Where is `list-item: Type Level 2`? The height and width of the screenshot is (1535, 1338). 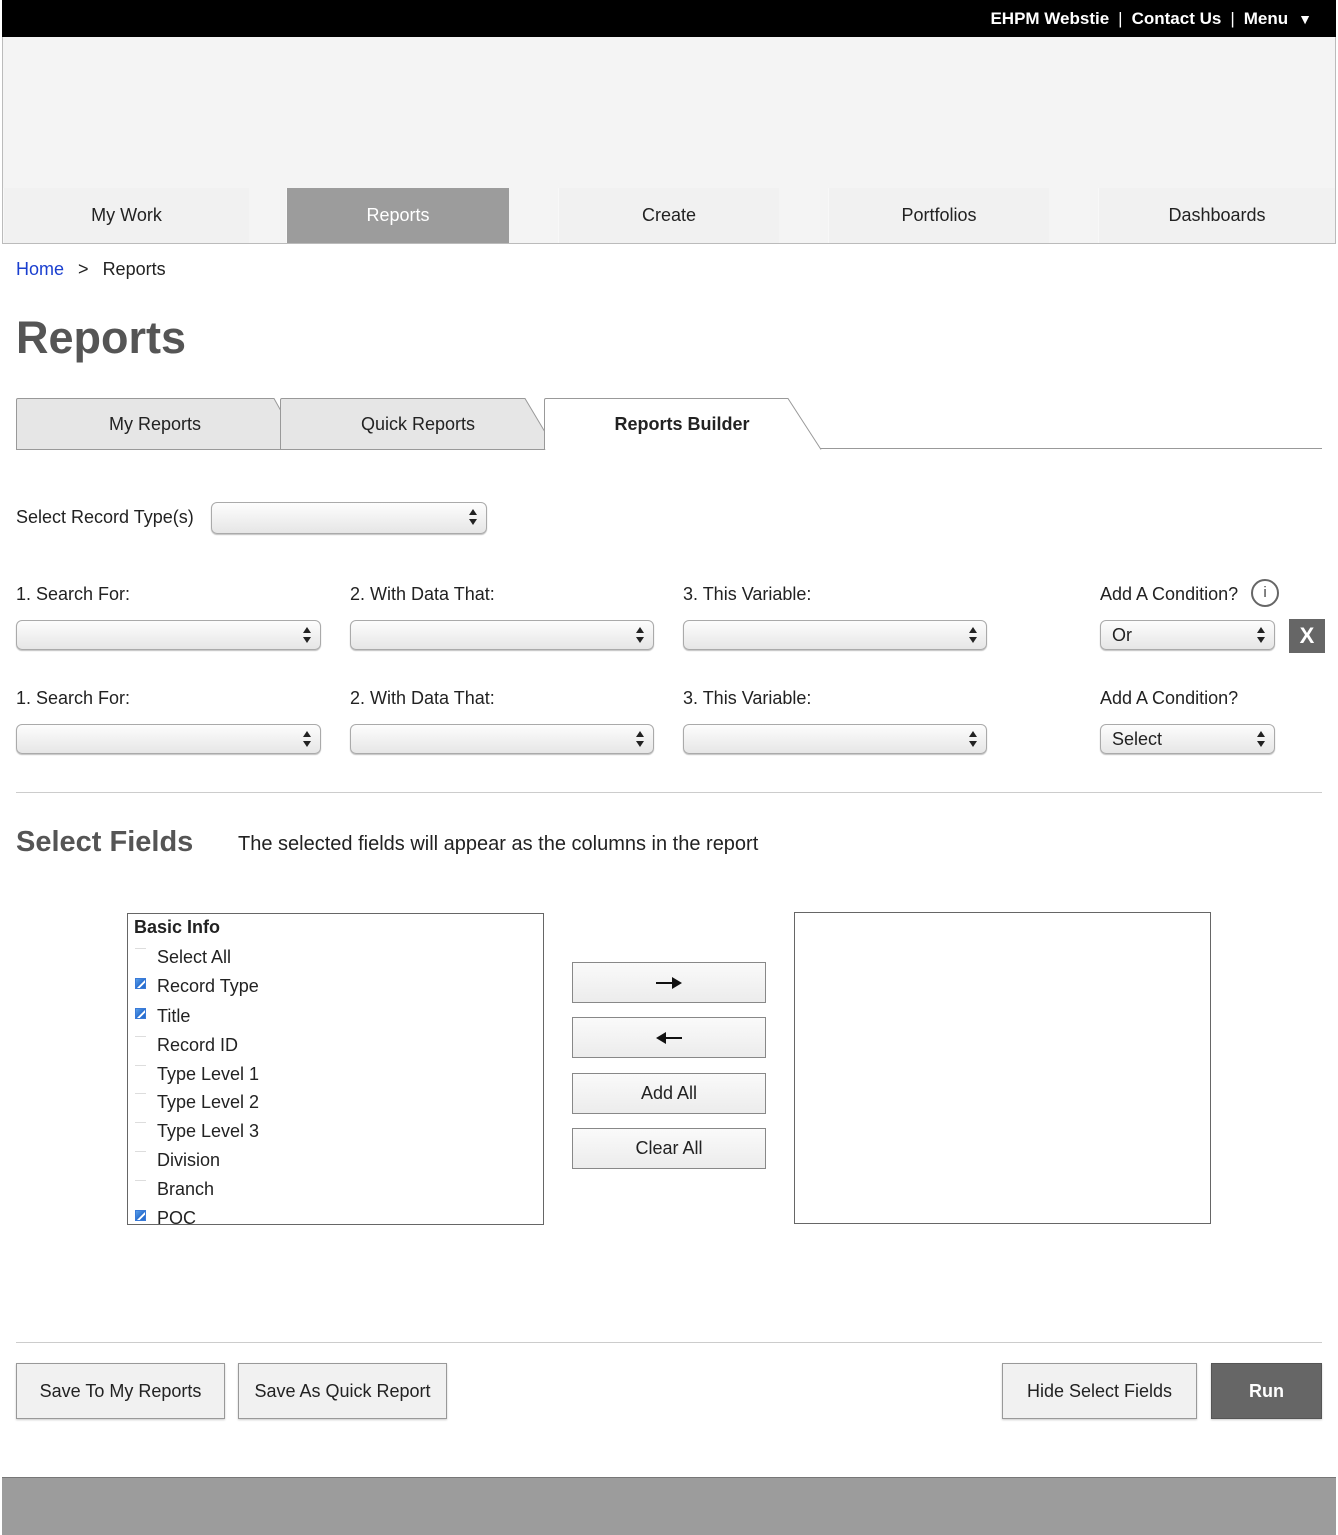
list-item: Type Level 2 is located at coordinates (335, 1103).